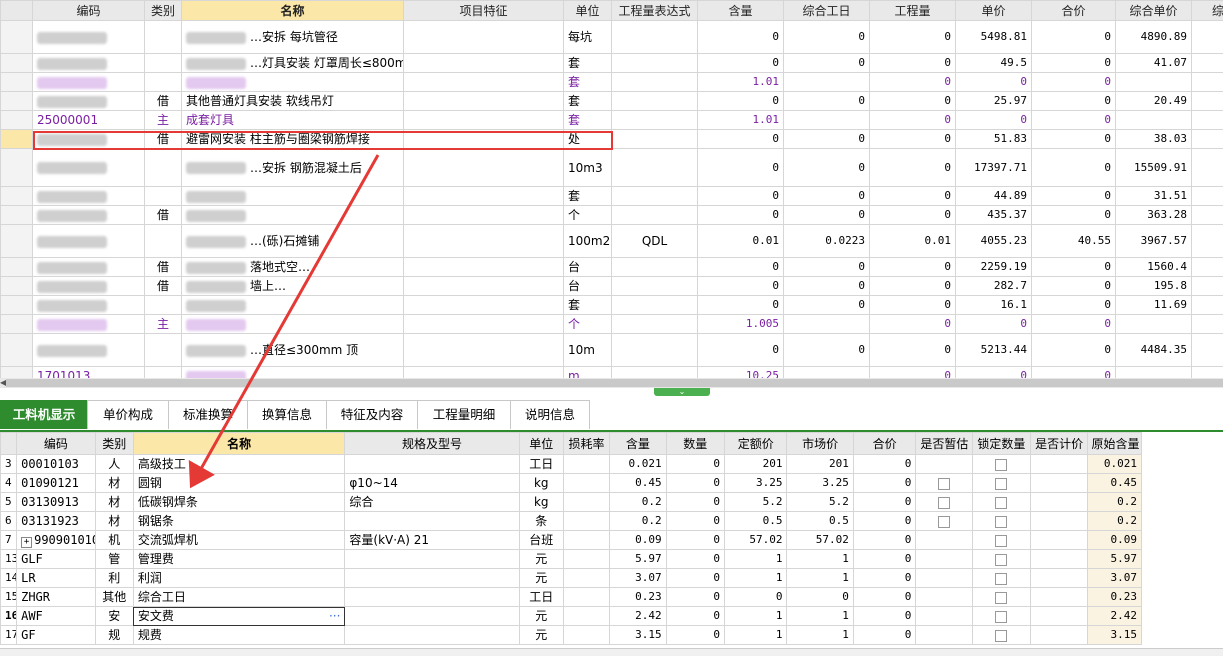  What do you see at coordinates (238, 559) in the screenshot?
I see `name-cell: 管理费` at bounding box center [238, 559].